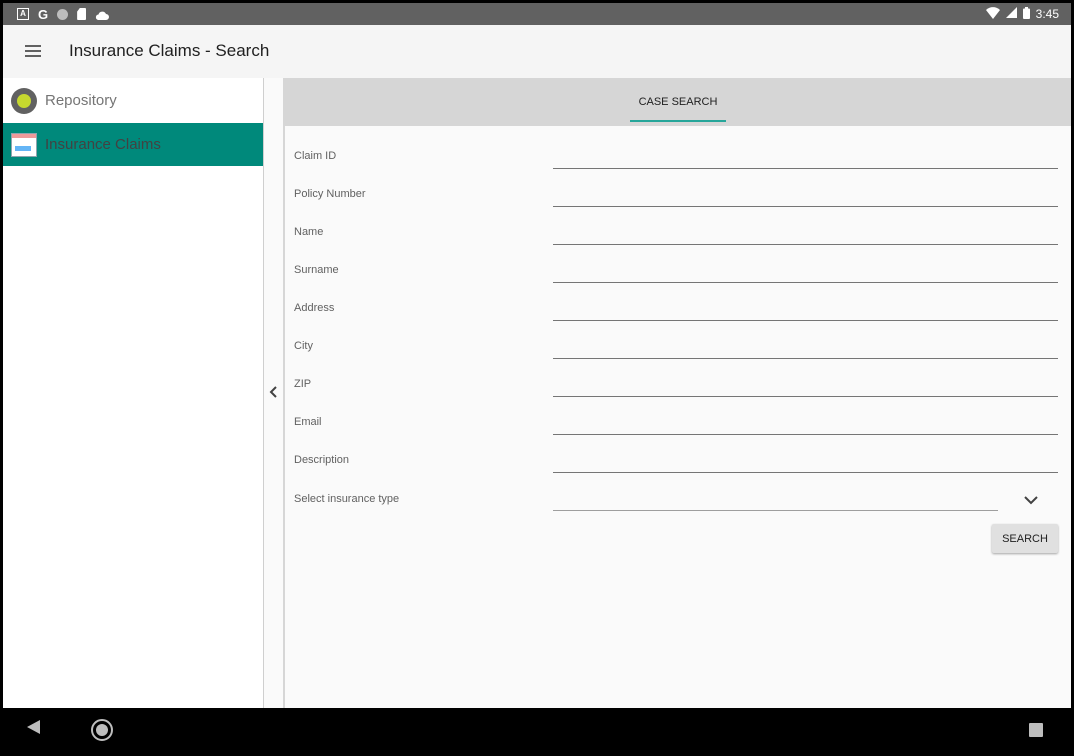 Image resolution: width=1074 pixels, height=756 pixels. Describe the element at coordinates (347, 499) in the screenshot. I see `insurance-type-label: Select insurance type` at that location.